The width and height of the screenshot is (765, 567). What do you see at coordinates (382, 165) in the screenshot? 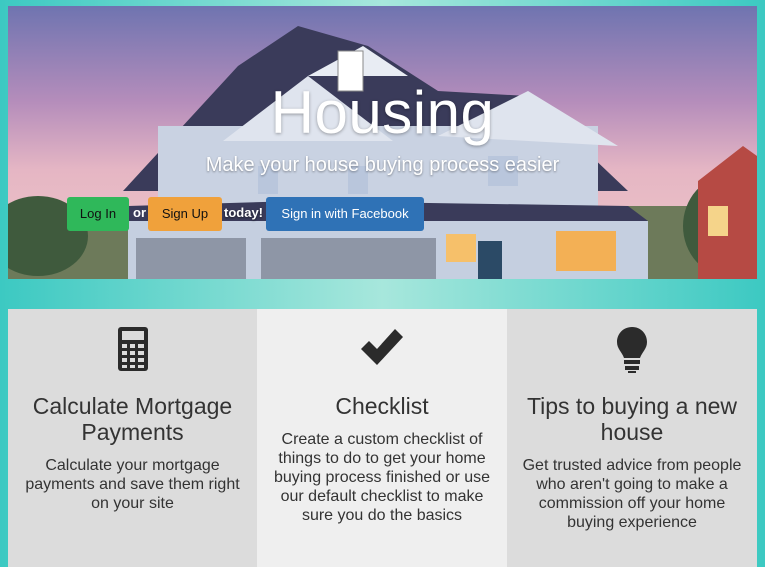
I see `hero-subtitle: Make your house buying process easier` at bounding box center [382, 165].